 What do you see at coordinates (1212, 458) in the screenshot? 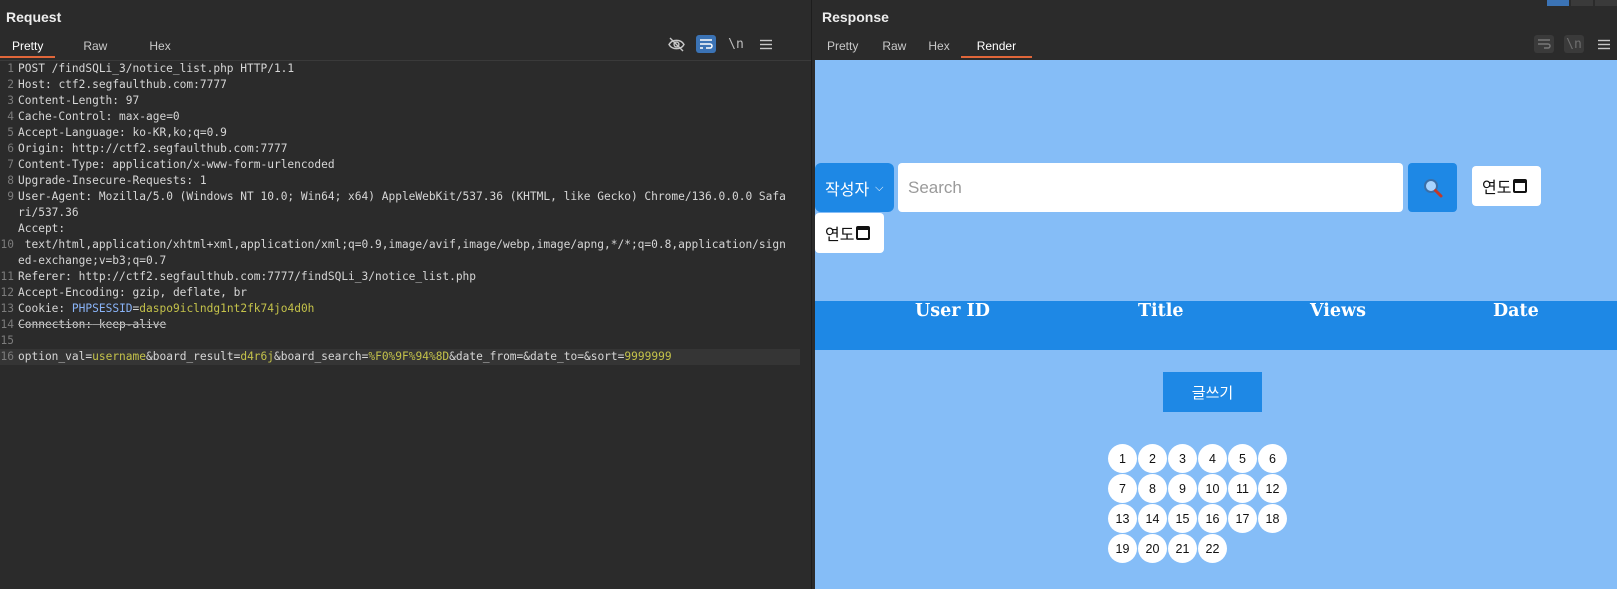
I see `page-link: 4` at bounding box center [1212, 458].